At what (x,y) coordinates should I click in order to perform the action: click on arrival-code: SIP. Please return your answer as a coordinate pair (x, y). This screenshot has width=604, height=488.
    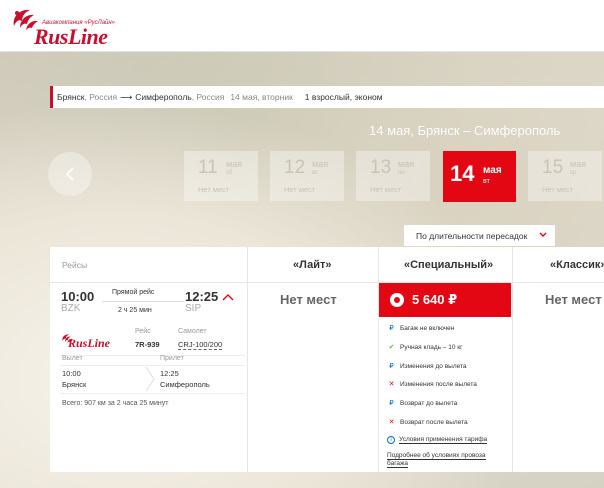
    Looking at the image, I should click on (193, 308).